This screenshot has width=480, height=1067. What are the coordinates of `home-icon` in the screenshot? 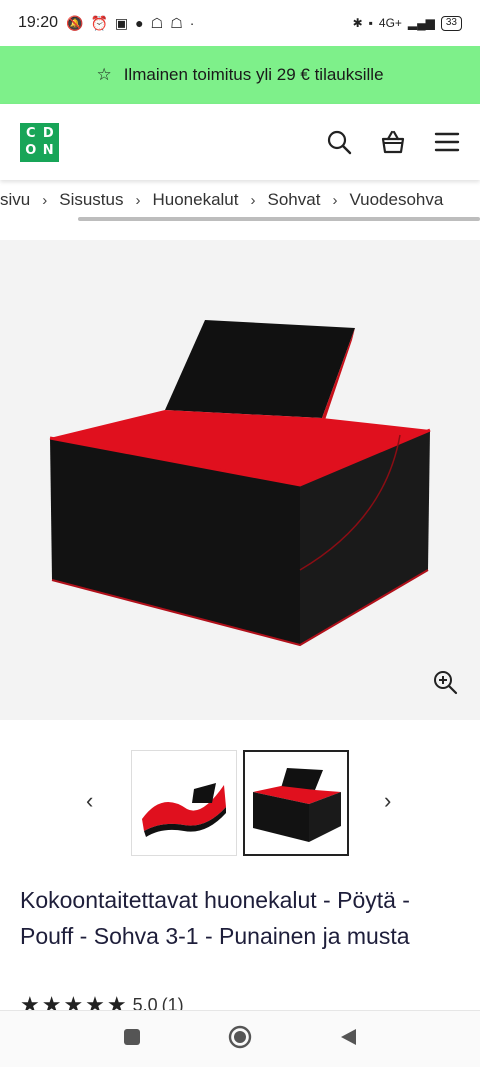 It's located at (240, 1039).